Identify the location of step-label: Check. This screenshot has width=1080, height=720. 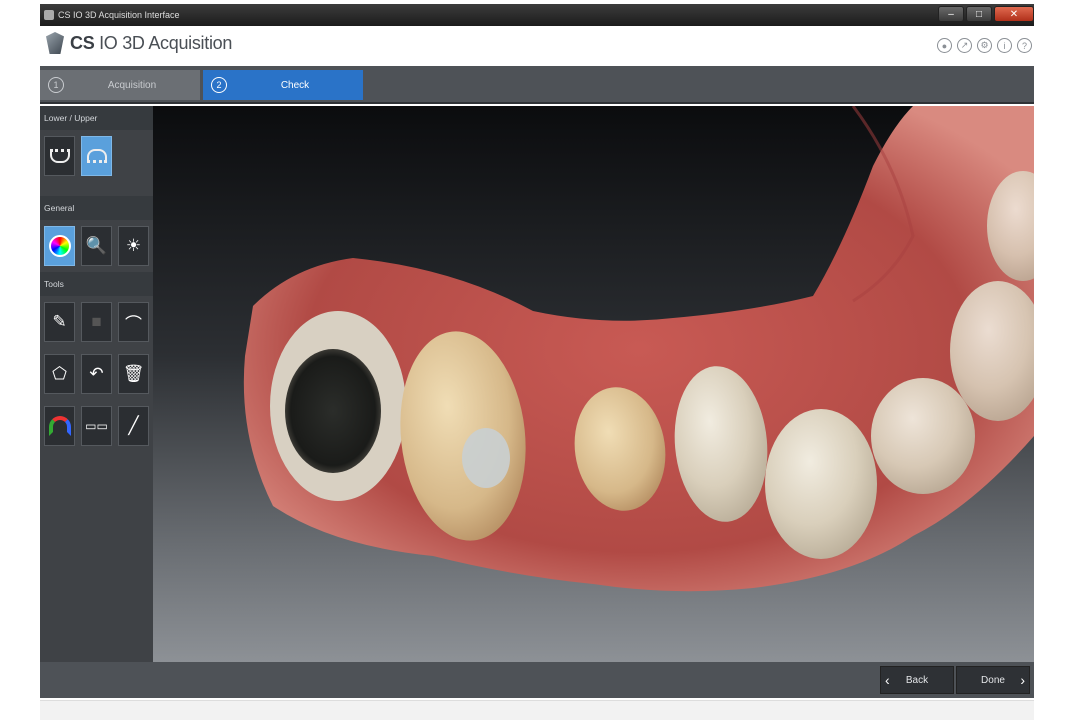
(295, 85).